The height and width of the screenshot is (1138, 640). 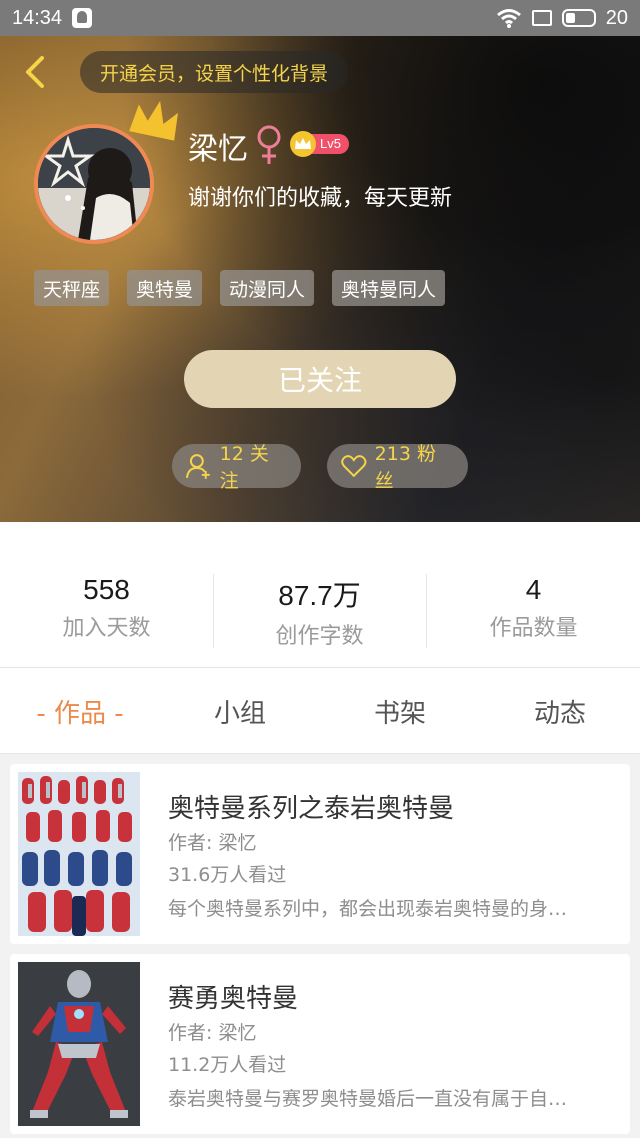 I want to click on stat-value: 87.7万, so click(x=319, y=595).